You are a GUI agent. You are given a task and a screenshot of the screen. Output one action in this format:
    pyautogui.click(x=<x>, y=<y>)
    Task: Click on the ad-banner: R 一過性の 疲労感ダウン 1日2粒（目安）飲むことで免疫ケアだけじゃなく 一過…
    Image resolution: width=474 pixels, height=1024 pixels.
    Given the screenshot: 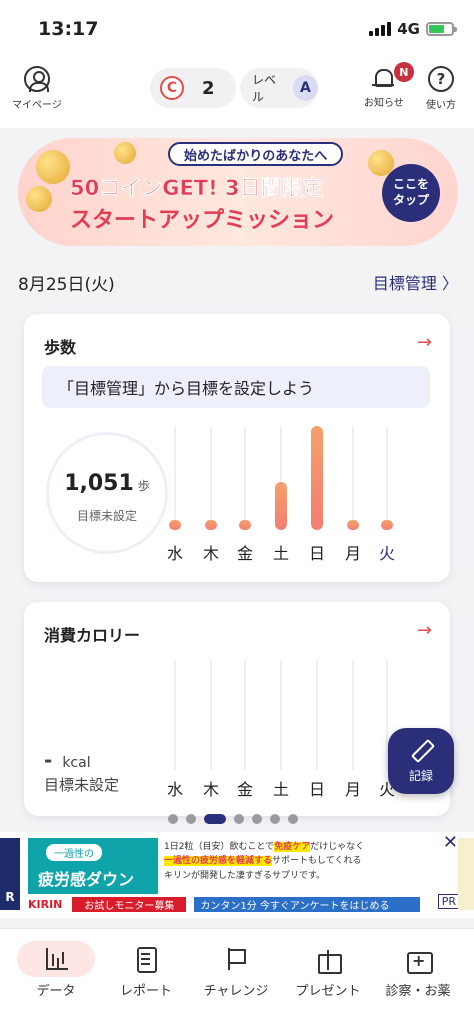 What is the action you would take?
    pyautogui.click(x=237, y=875)
    